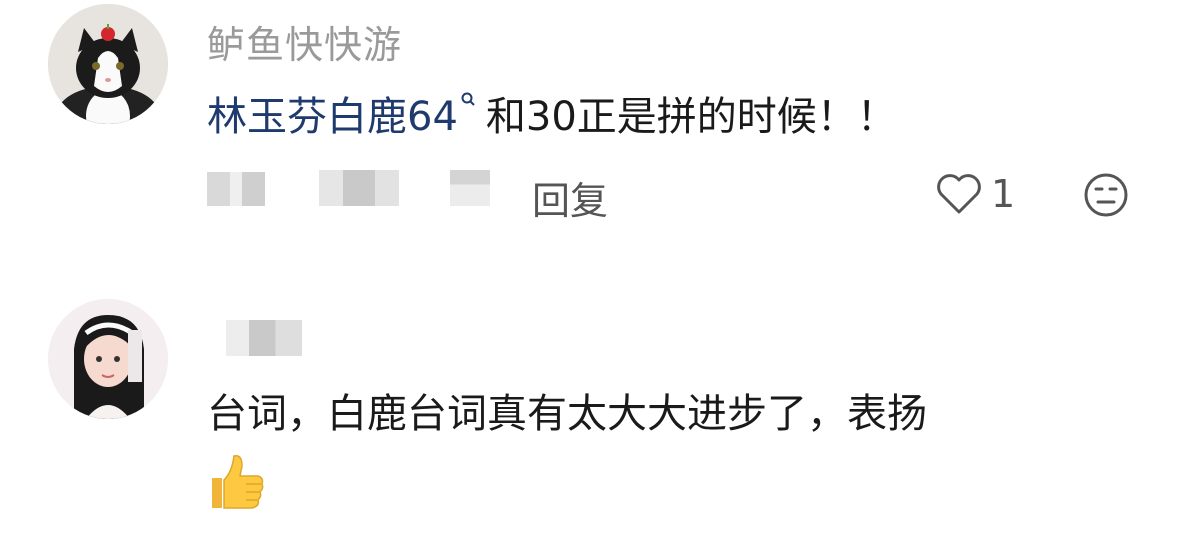  Describe the element at coordinates (1106, 197) in the screenshot. I see `dislike-icon` at that location.